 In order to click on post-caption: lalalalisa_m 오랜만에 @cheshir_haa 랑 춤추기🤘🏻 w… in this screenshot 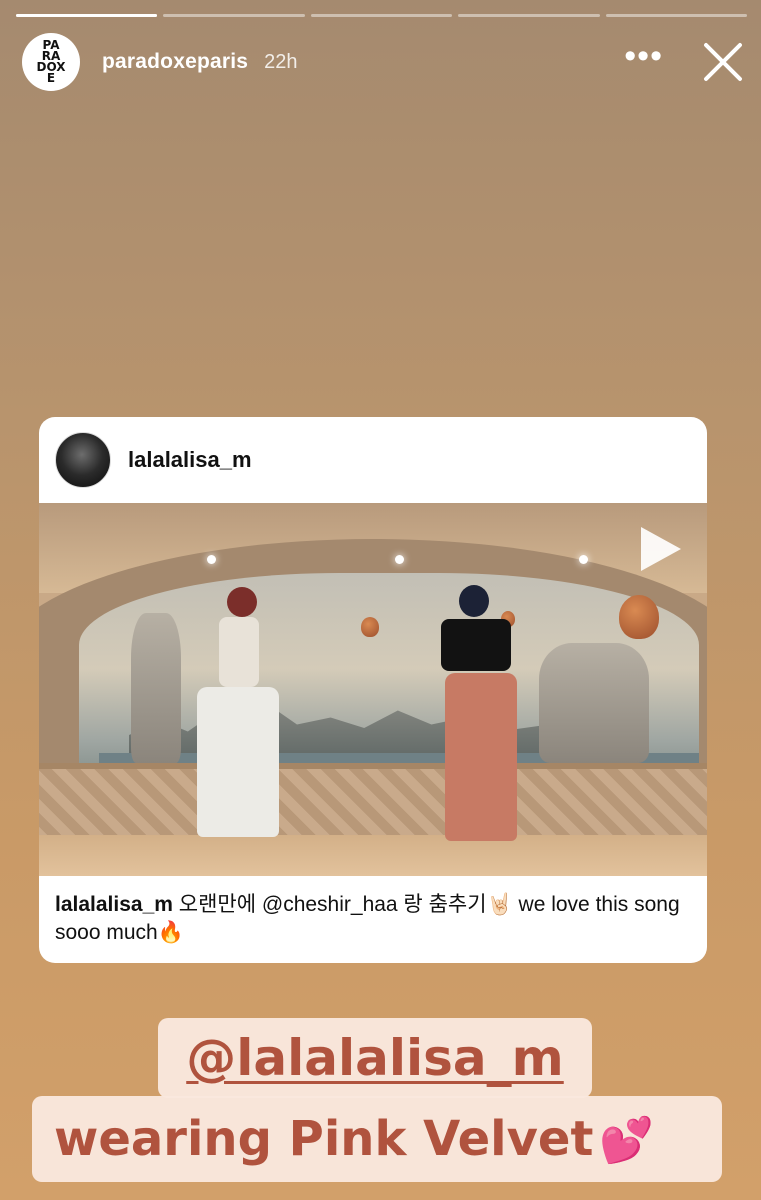, I will do `click(370, 919)`.